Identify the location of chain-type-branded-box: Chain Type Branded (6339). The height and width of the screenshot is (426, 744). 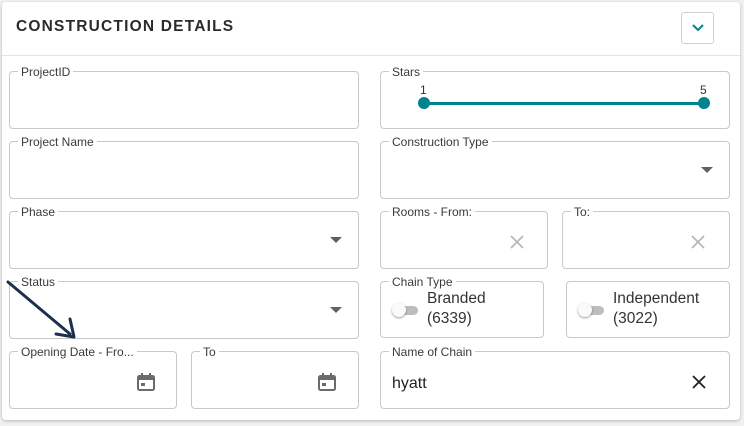
(462, 306).